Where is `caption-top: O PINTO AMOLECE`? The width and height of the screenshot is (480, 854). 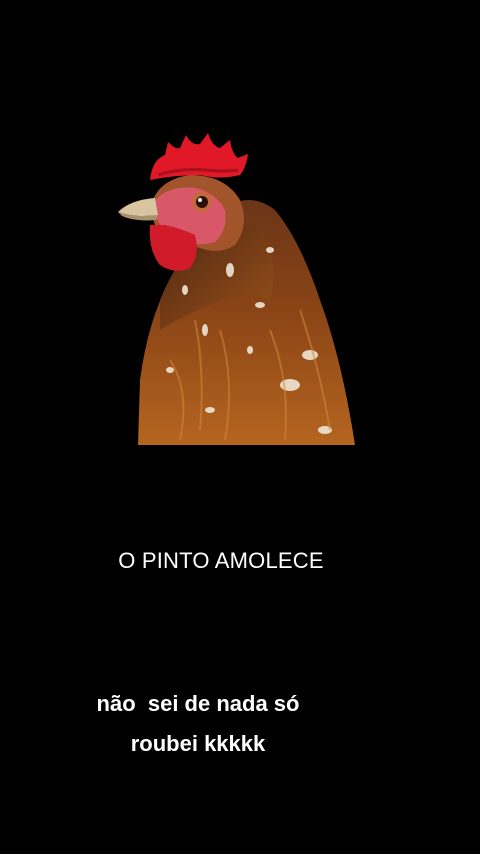
caption-top: O PINTO AMOLECE is located at coordinates (221, 560).